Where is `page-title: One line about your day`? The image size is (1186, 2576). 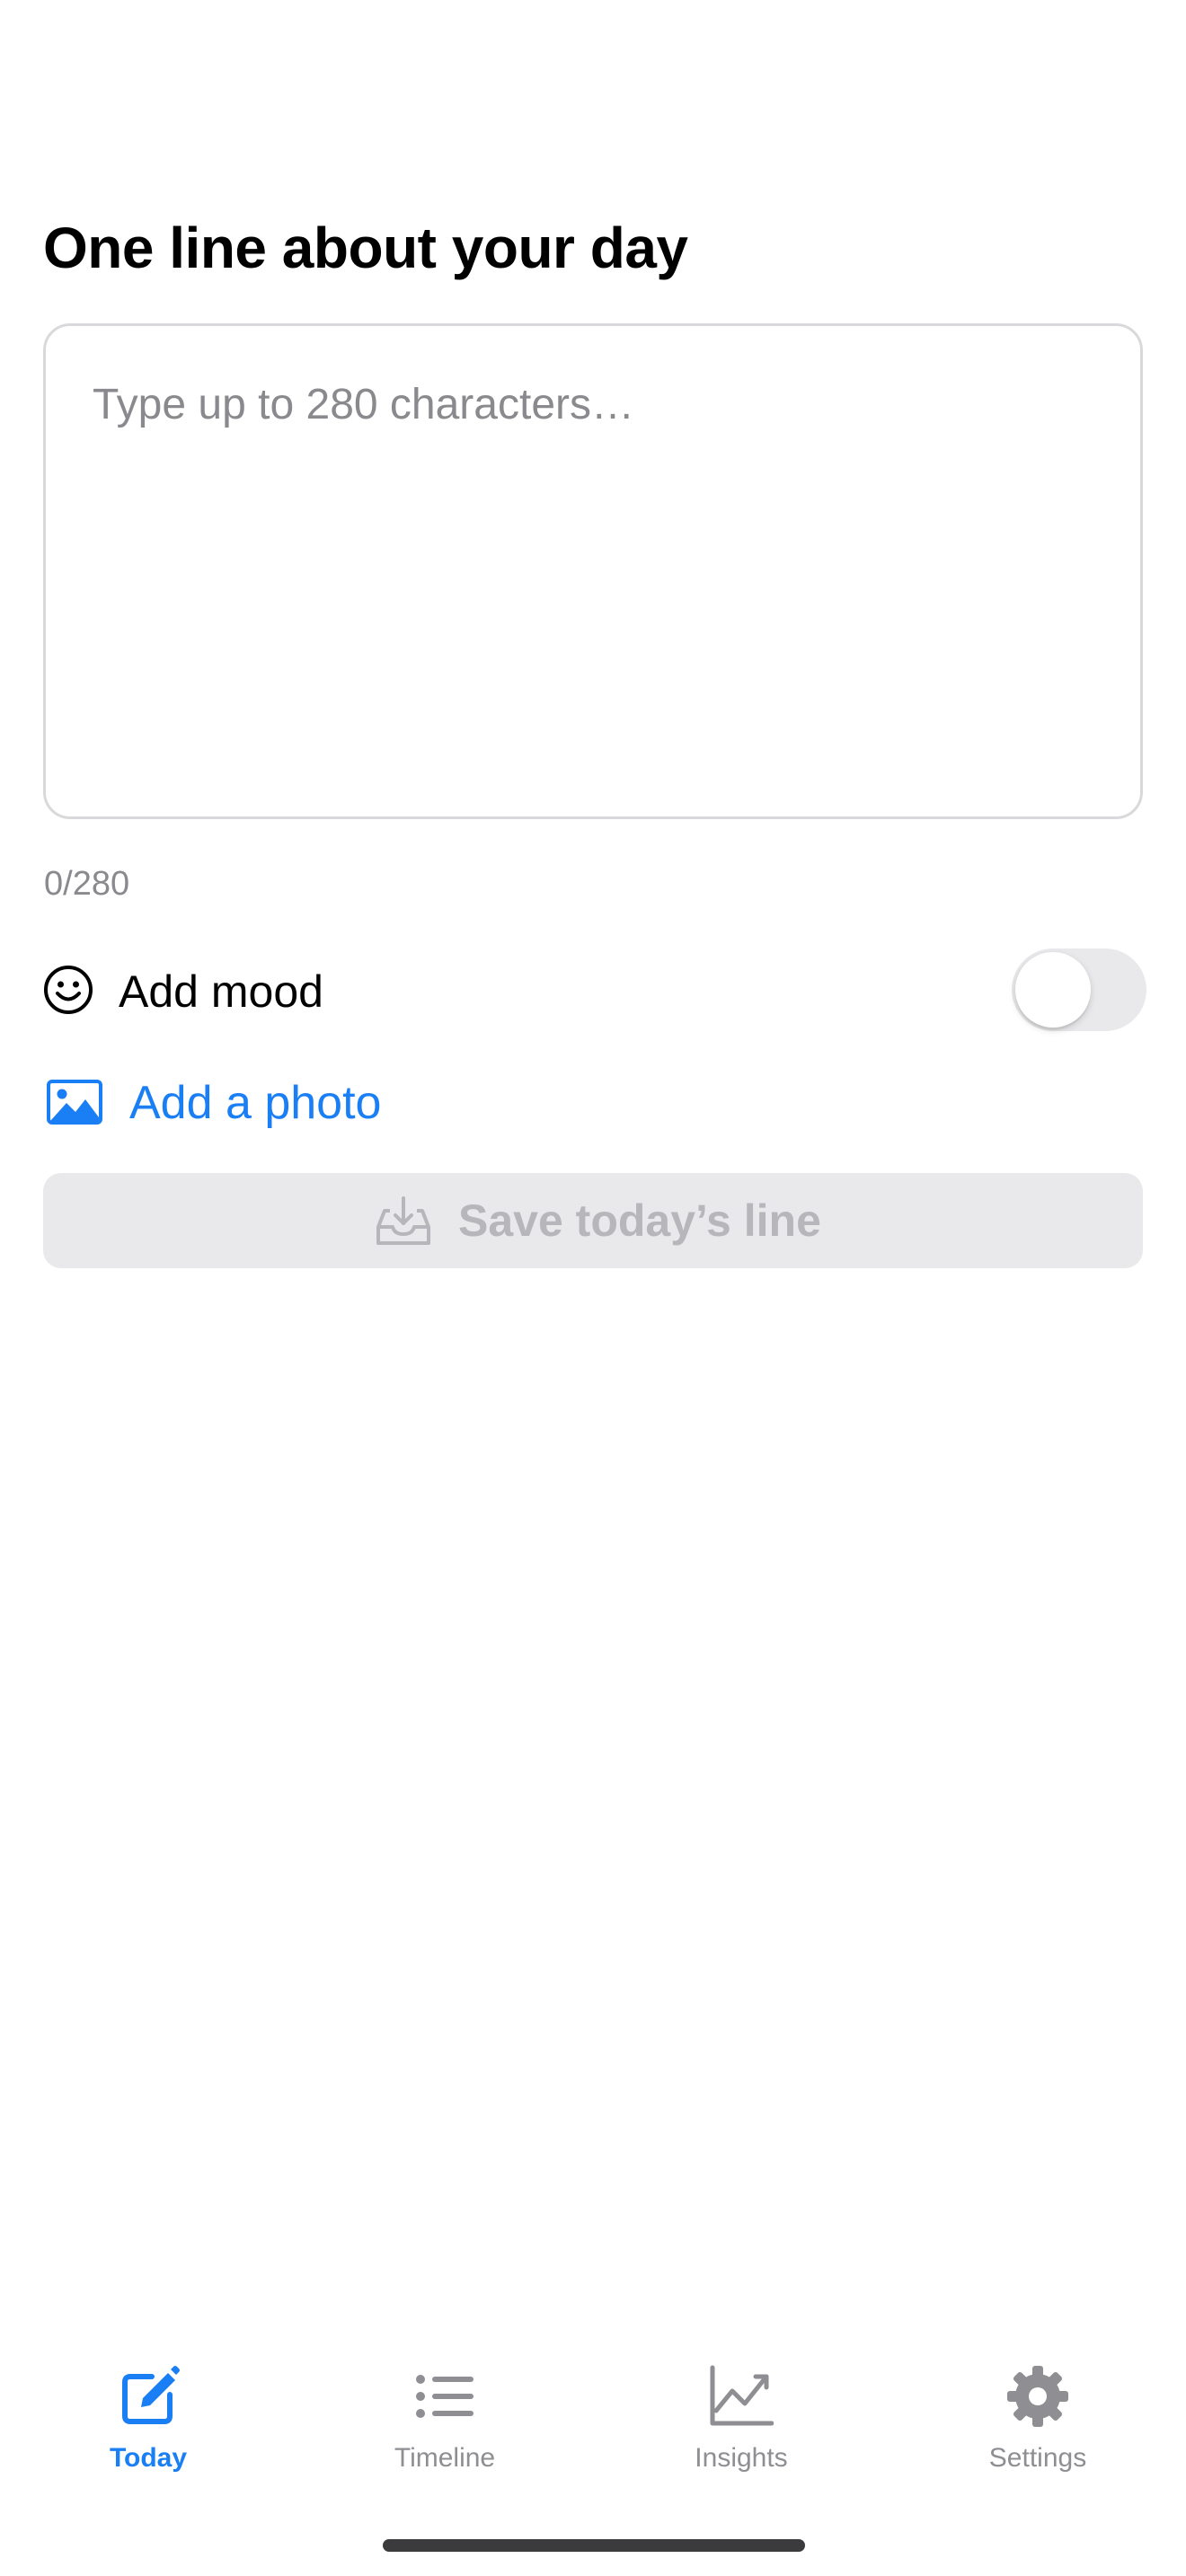
page-title: One line about your day is located at coordinates (365, 248).